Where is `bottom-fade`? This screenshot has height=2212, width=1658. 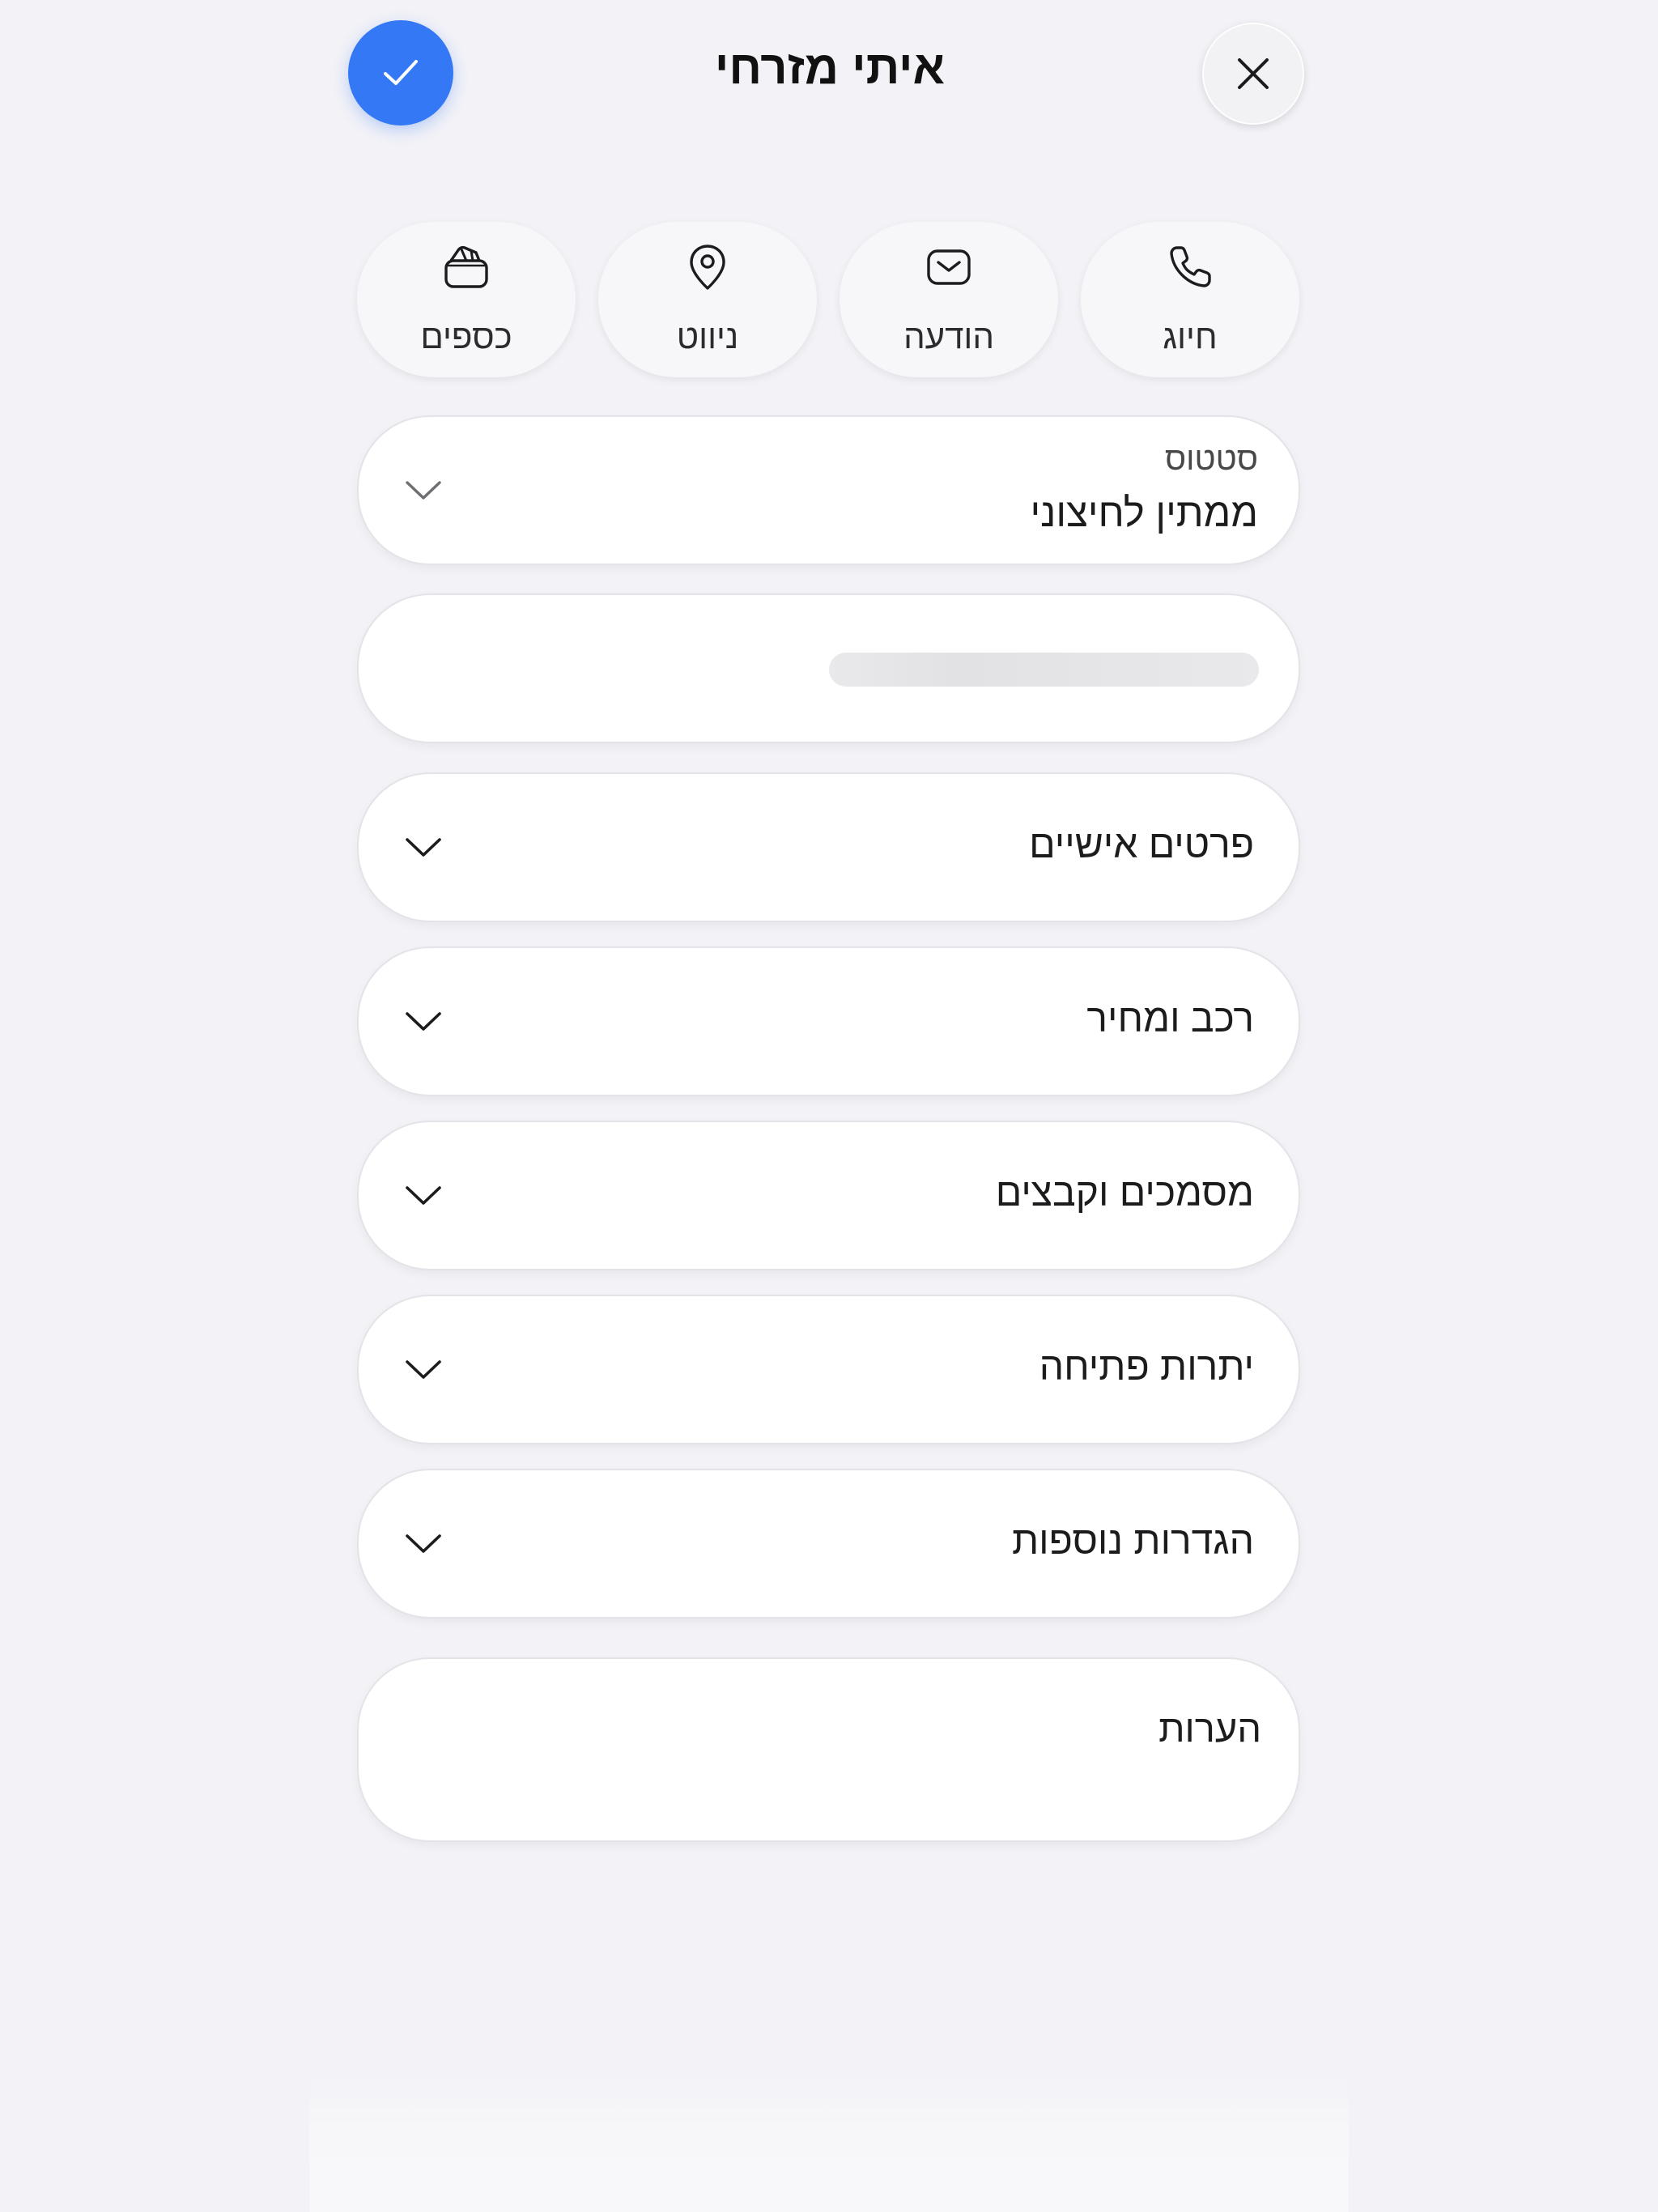 bottom-fade is located at coordinates (829, 2140).